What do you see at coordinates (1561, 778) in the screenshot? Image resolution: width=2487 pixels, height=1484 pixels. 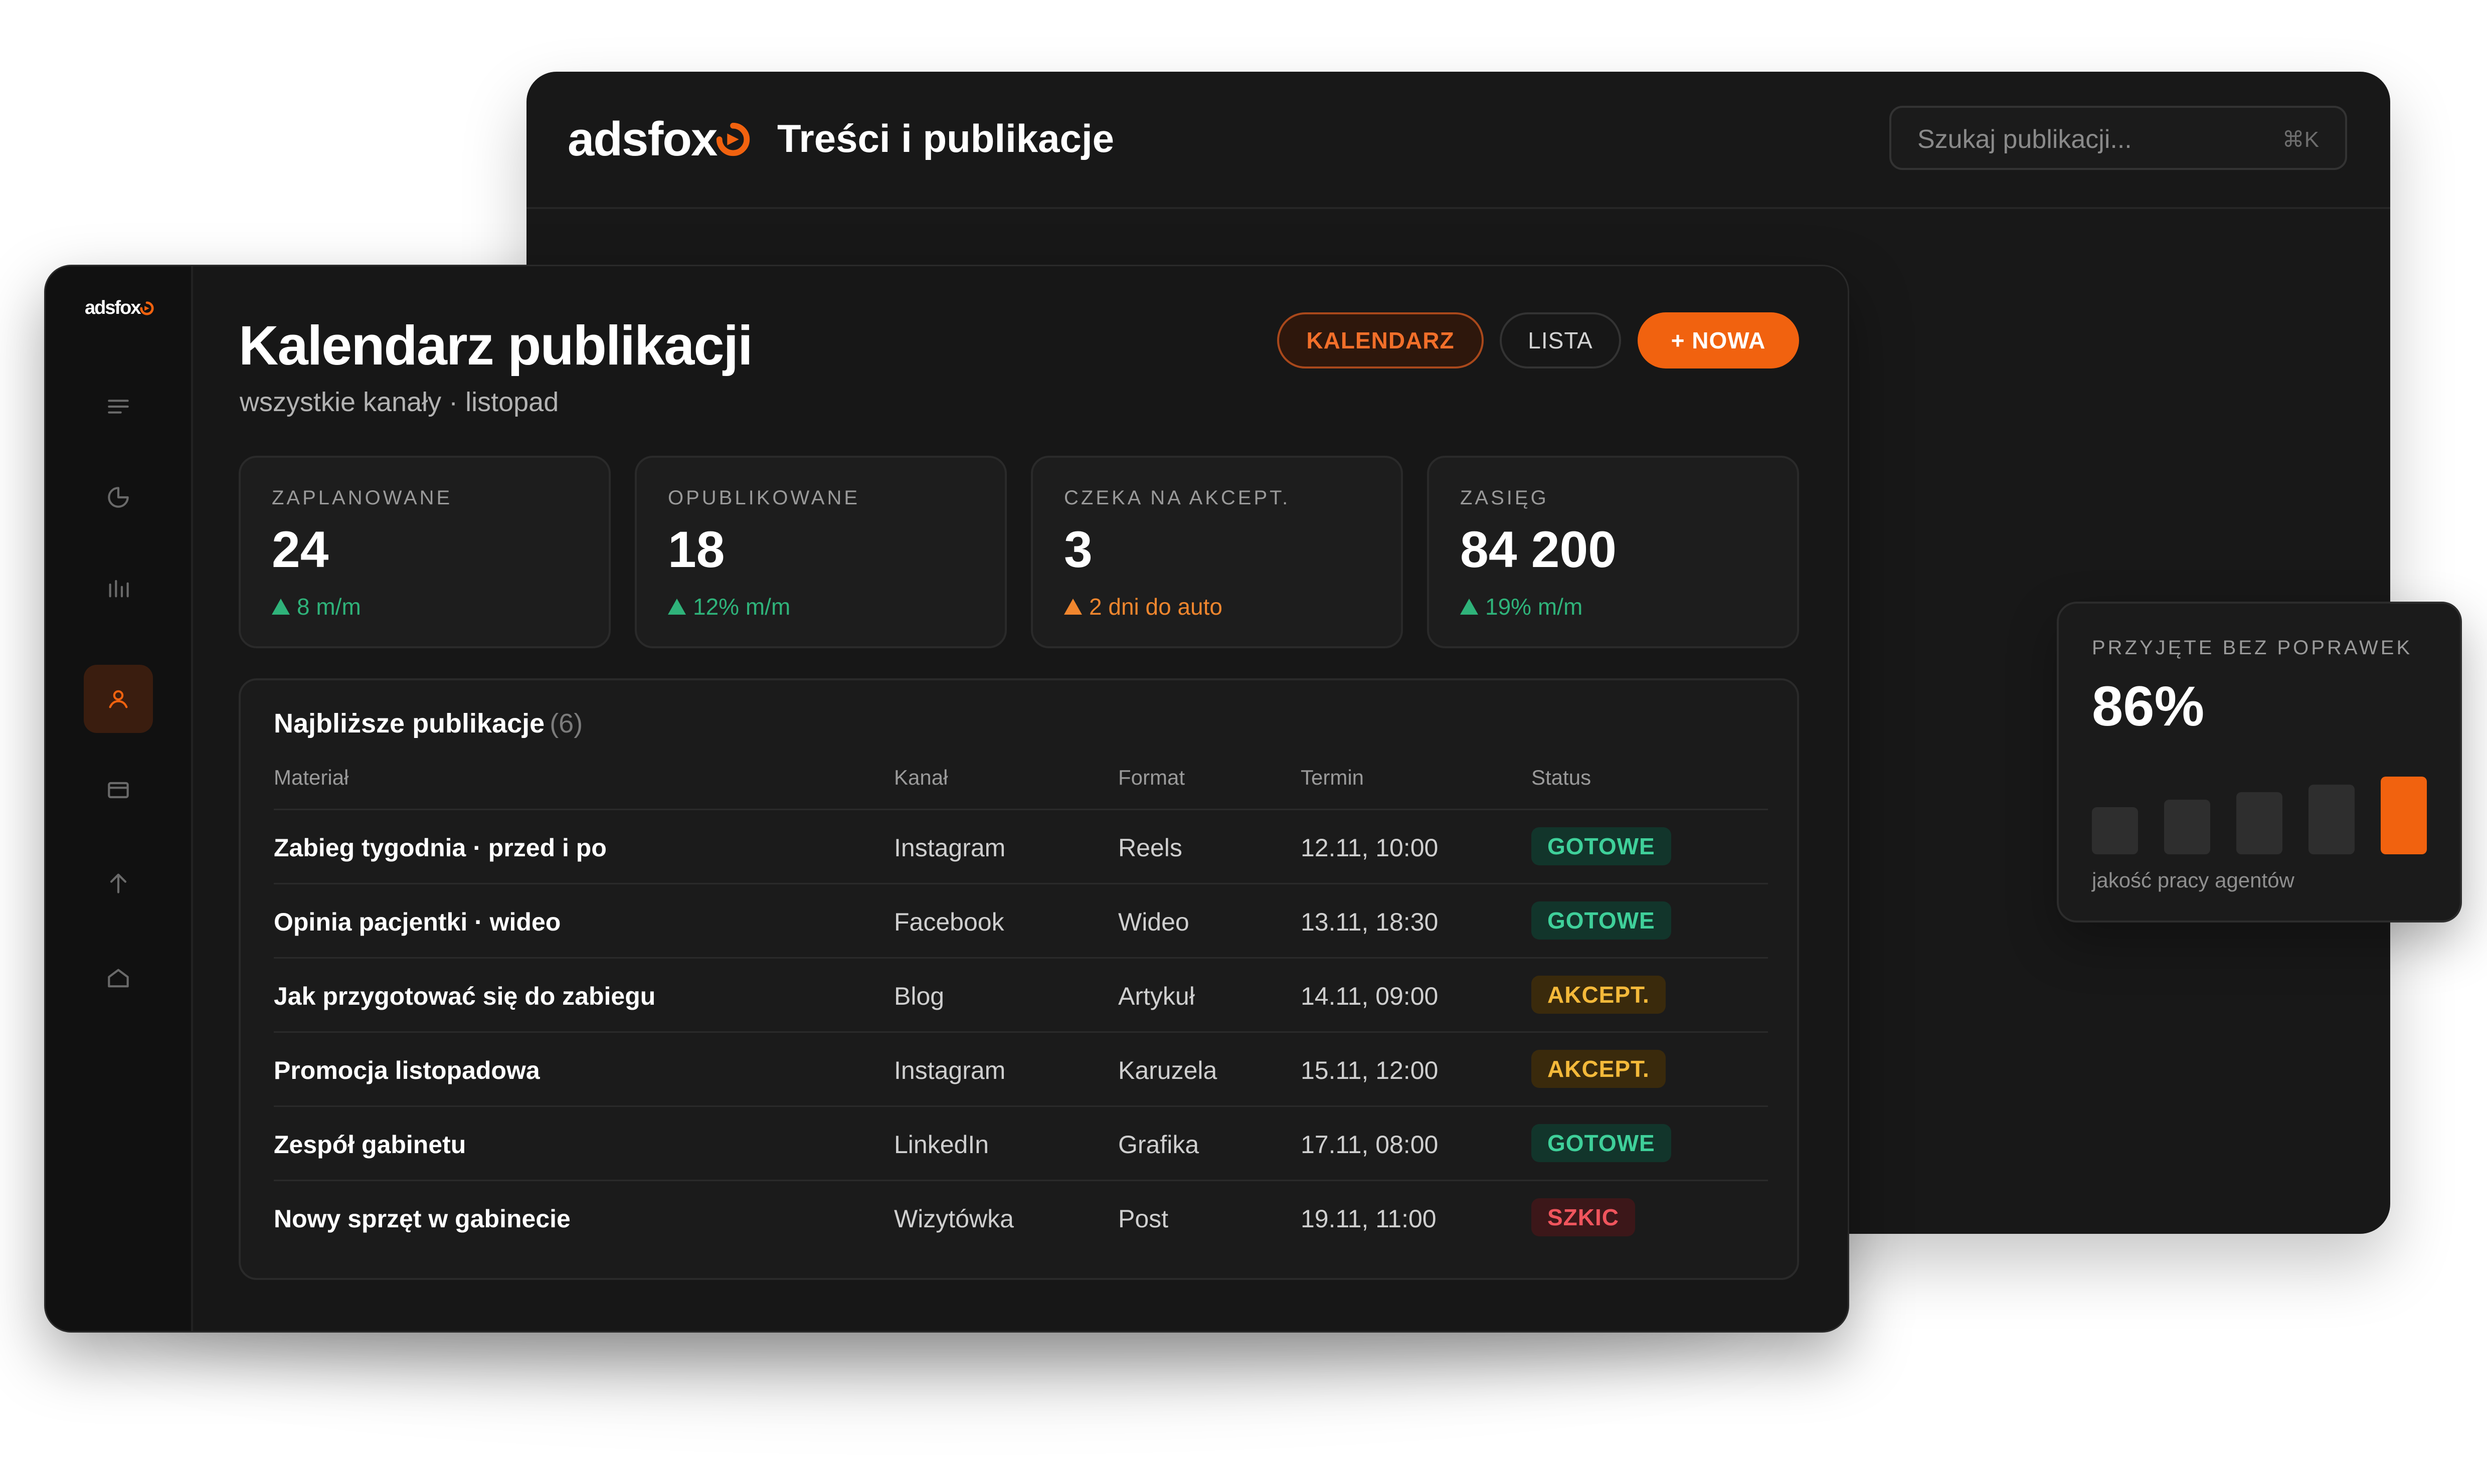 I see `column-header-status: Status` at bounding box center [1561, 778].